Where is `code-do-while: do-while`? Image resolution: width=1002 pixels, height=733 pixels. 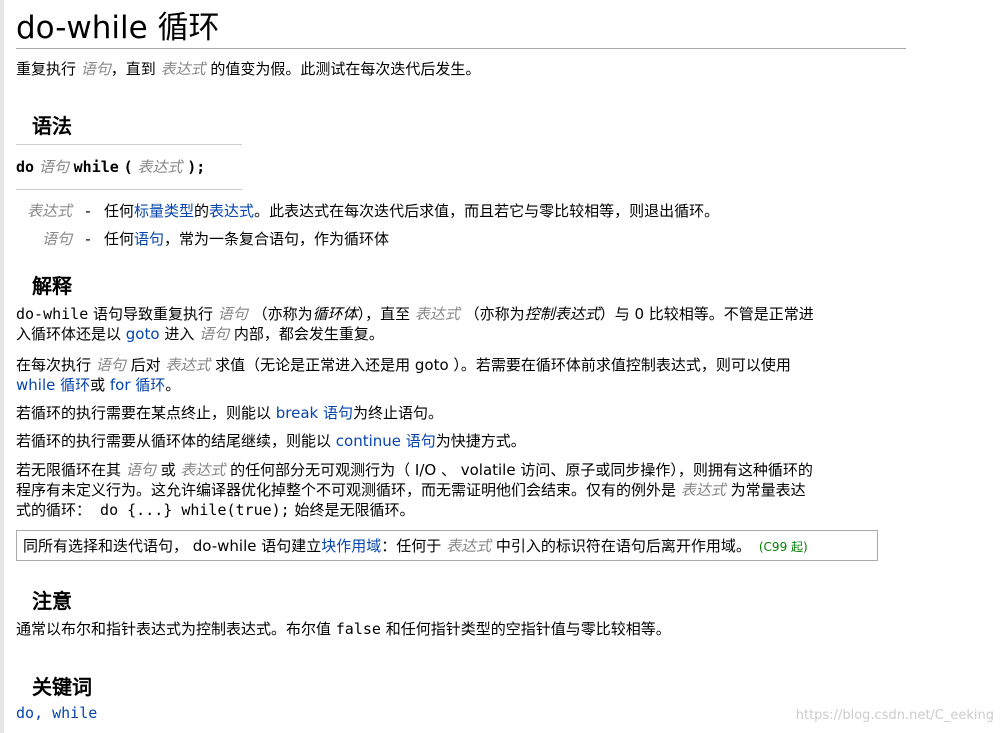 code-do-while: do-while is located at coordinates (52, 314).